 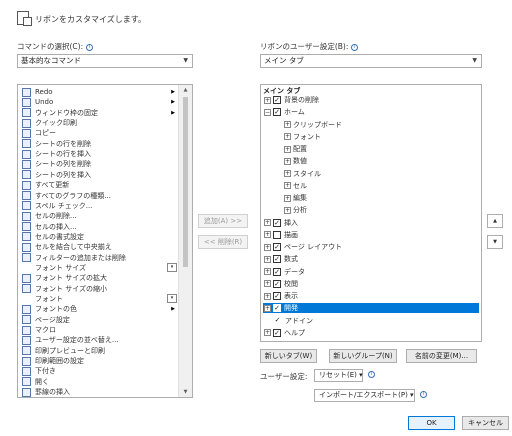 What do you see at coordinates (371, 223) in the screenshot?
I see `ribbon-tab-item: + ✓ 挿入` at bounding box center [371, 223].